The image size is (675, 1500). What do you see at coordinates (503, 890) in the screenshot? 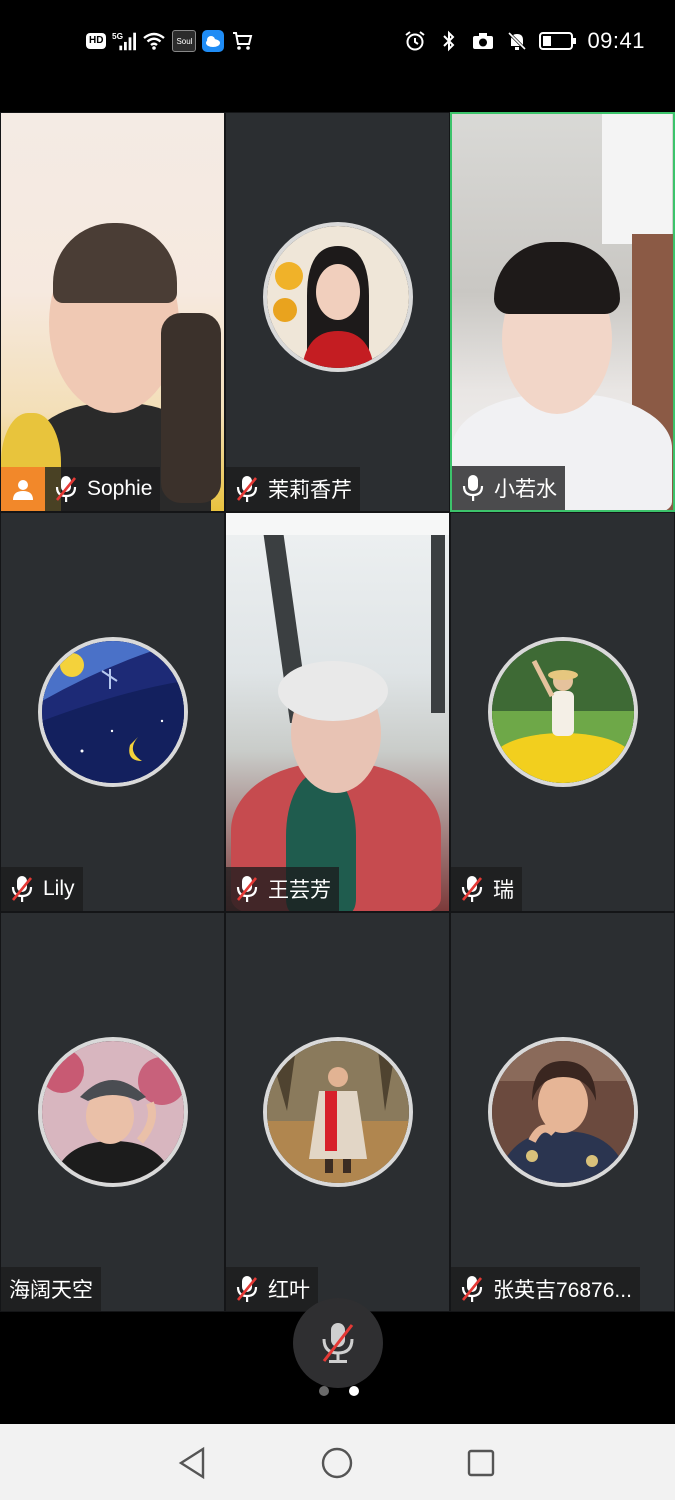
I see `participant-name: 瑞` at bounding box center [503, 890].